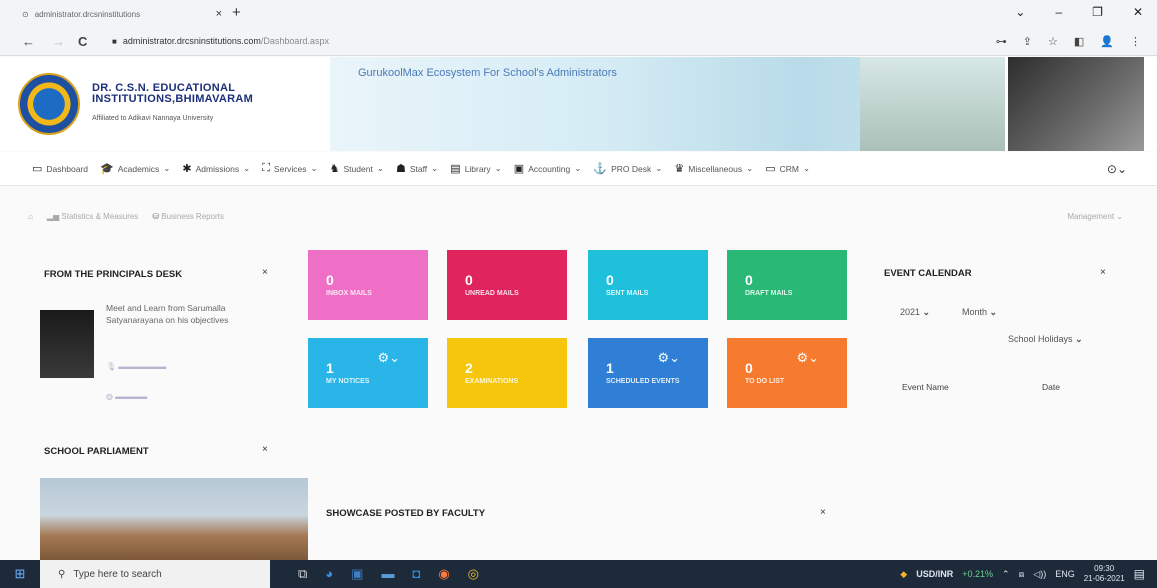 The height and width of the screenshot is (588, 1157). I want to click on menu-item-student: ♞ Student ⌄, so click(357, 168).